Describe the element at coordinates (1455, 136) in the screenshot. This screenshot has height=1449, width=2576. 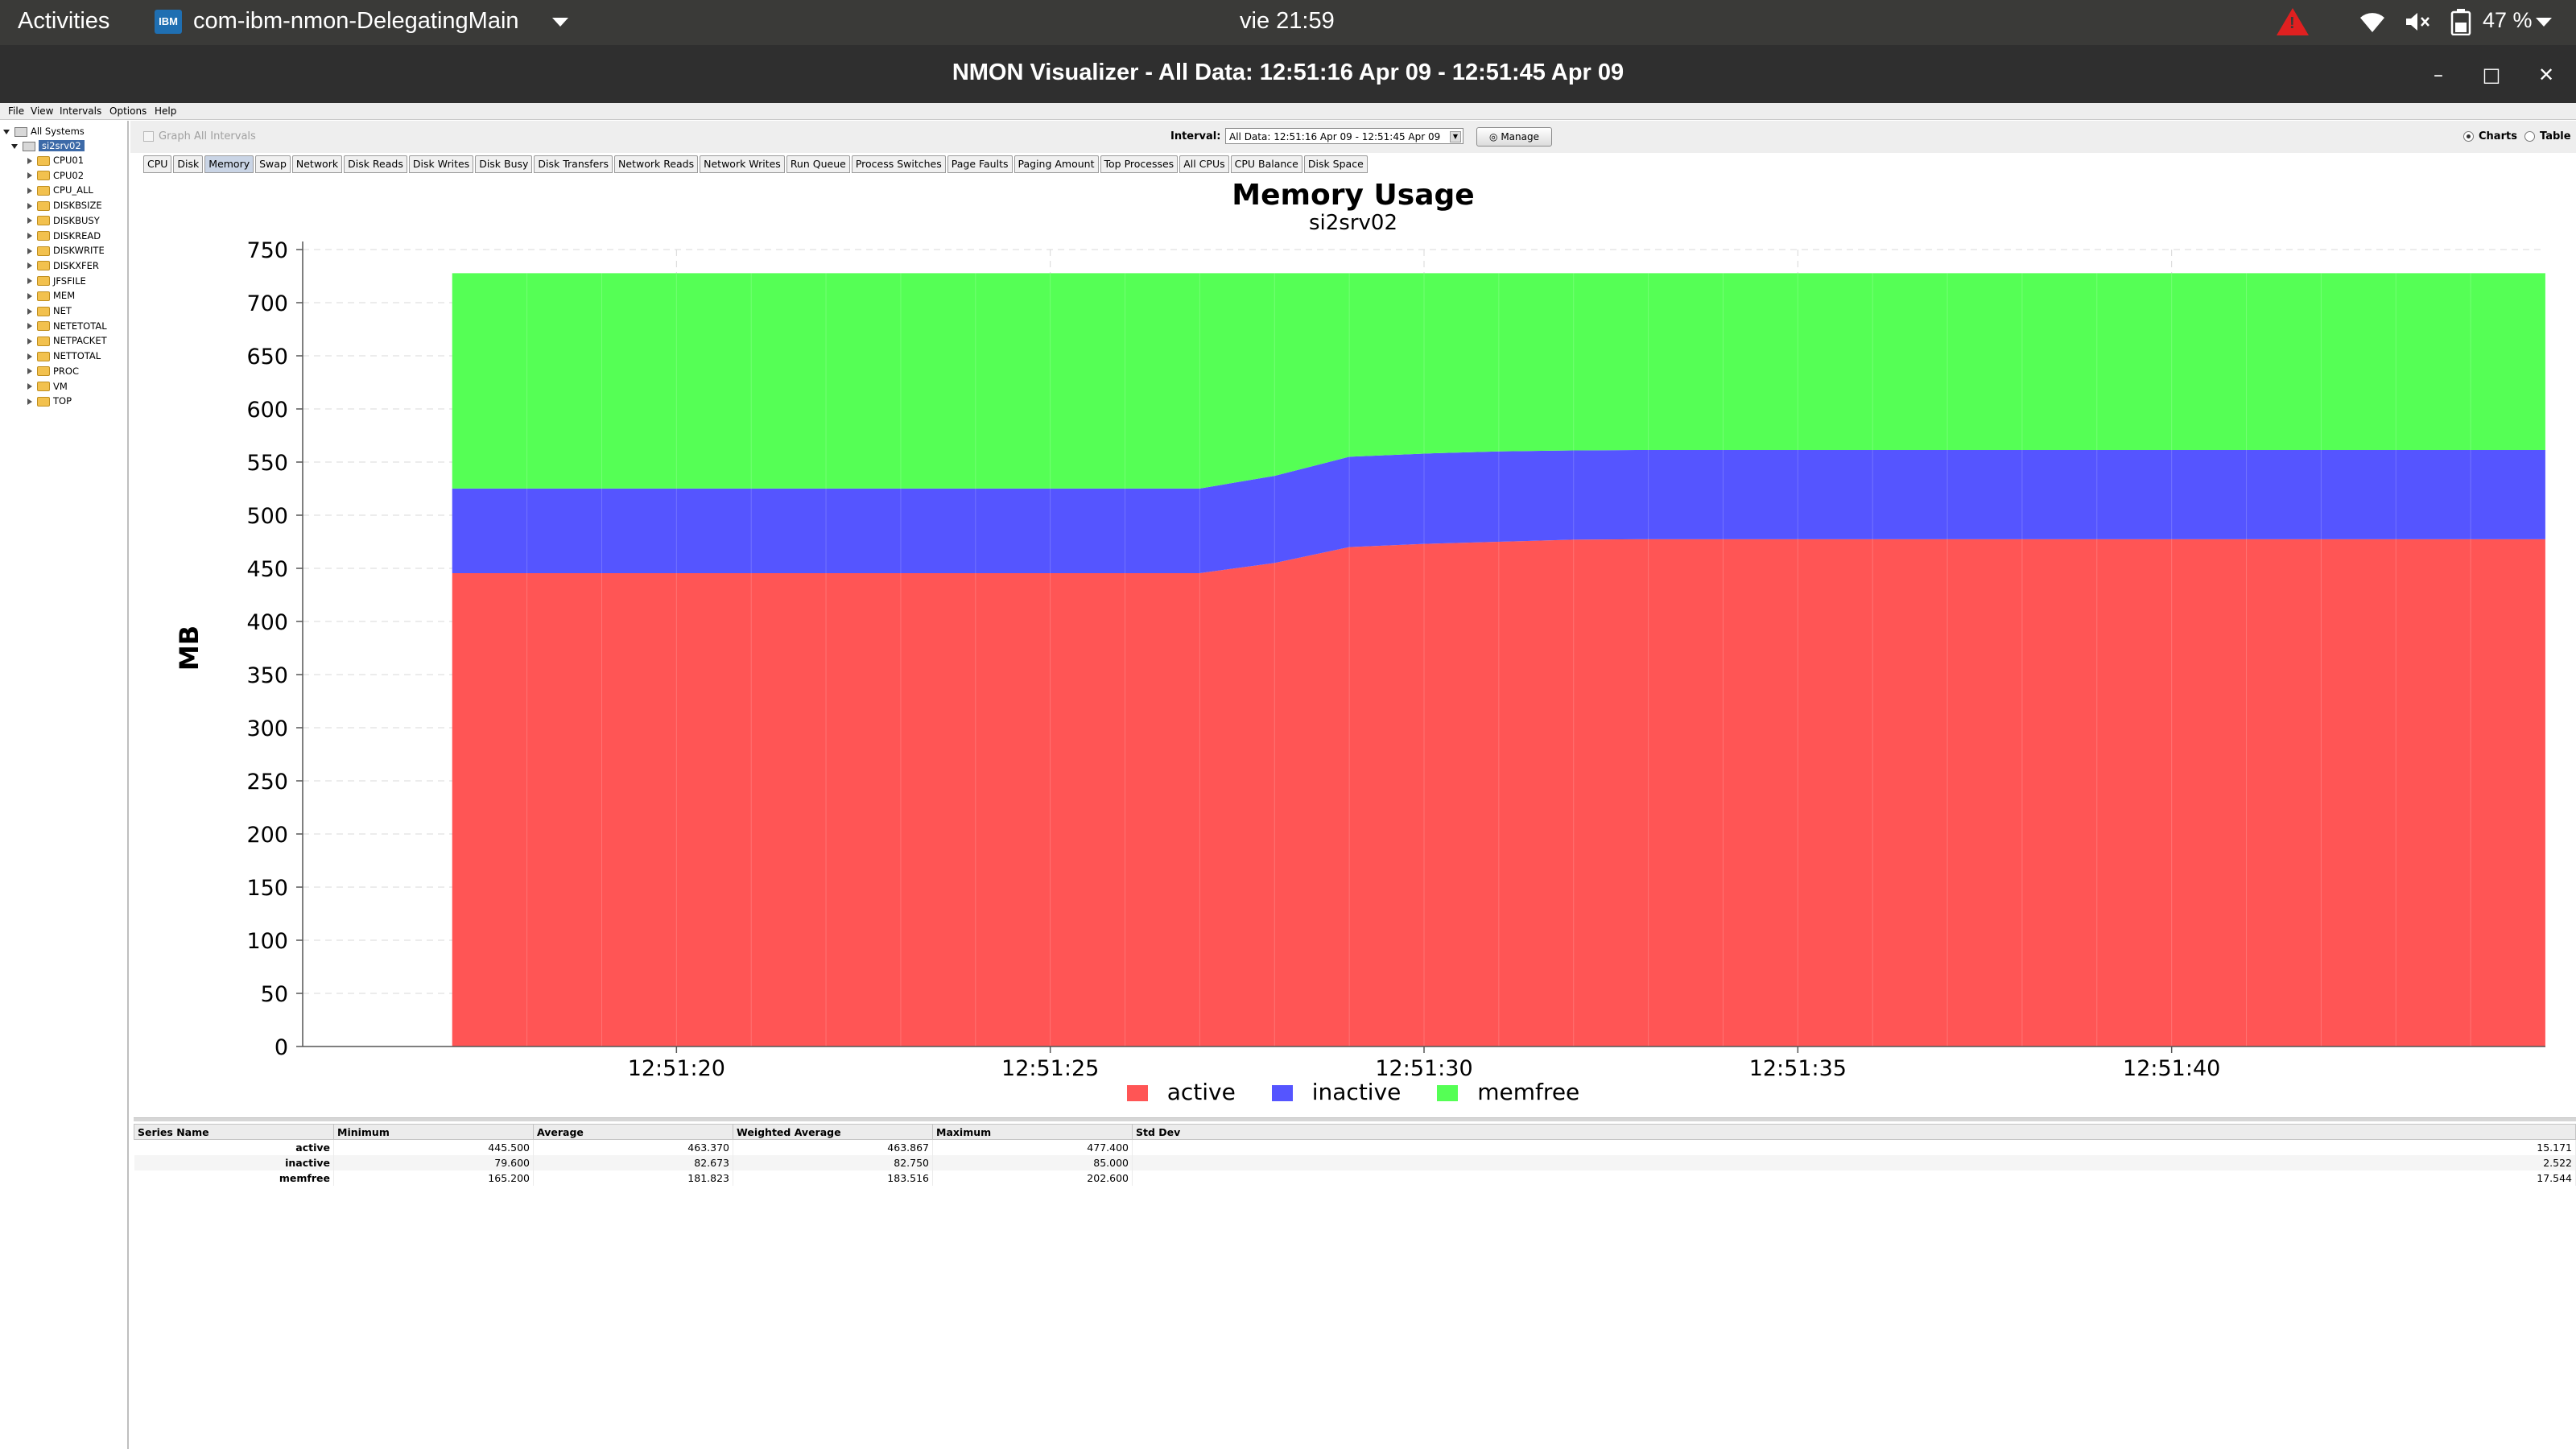
I see `chevron-down-icon: ▼` at that location.